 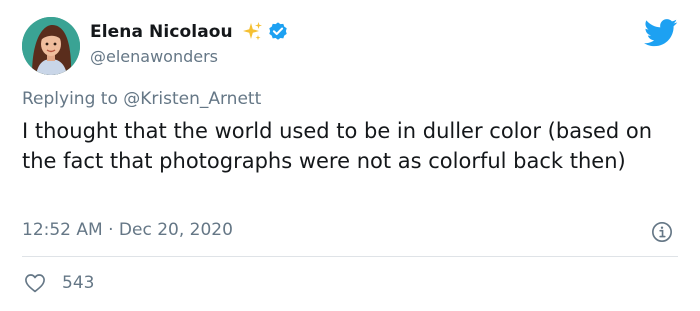 I want to click on replying-to-prefix: Replying to, so click(x=73, y=99).